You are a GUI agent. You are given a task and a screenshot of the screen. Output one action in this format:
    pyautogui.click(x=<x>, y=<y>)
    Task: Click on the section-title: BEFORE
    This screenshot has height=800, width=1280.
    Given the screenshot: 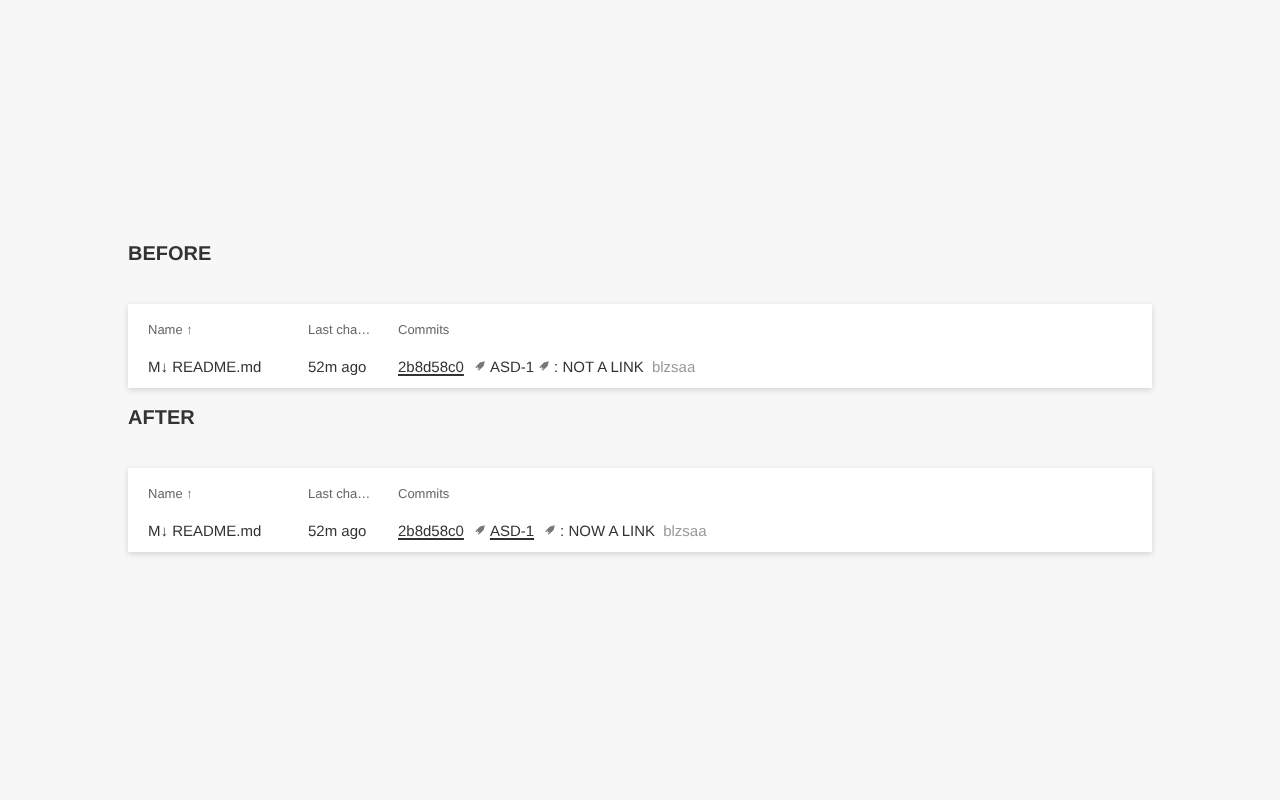 What is the action you would take?
    pyautogui.click(x=171, y=257)
    